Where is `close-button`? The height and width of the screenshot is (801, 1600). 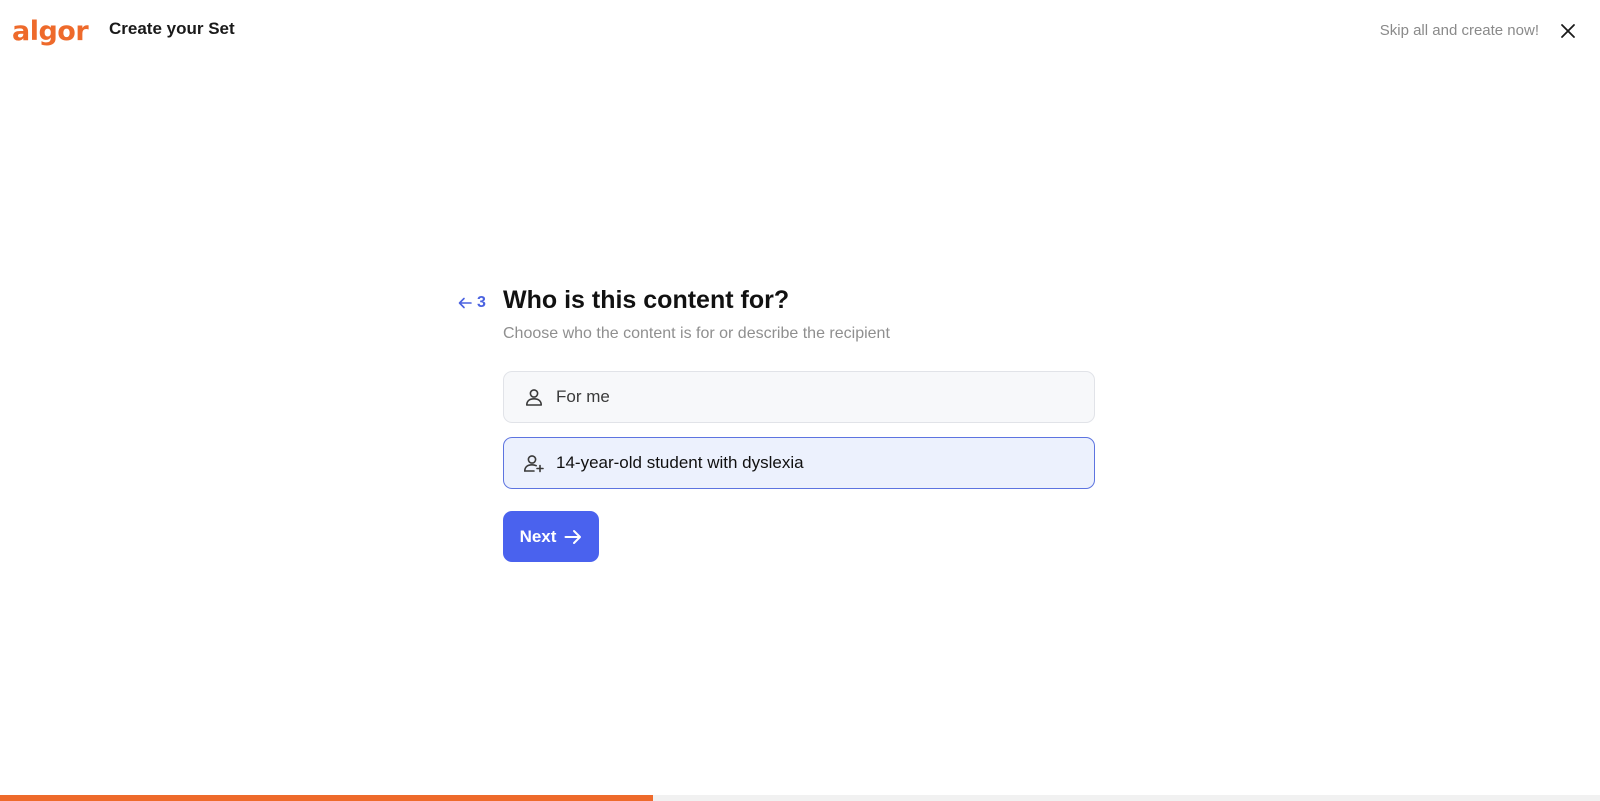 close-button is located at coordinates (1568, 31).